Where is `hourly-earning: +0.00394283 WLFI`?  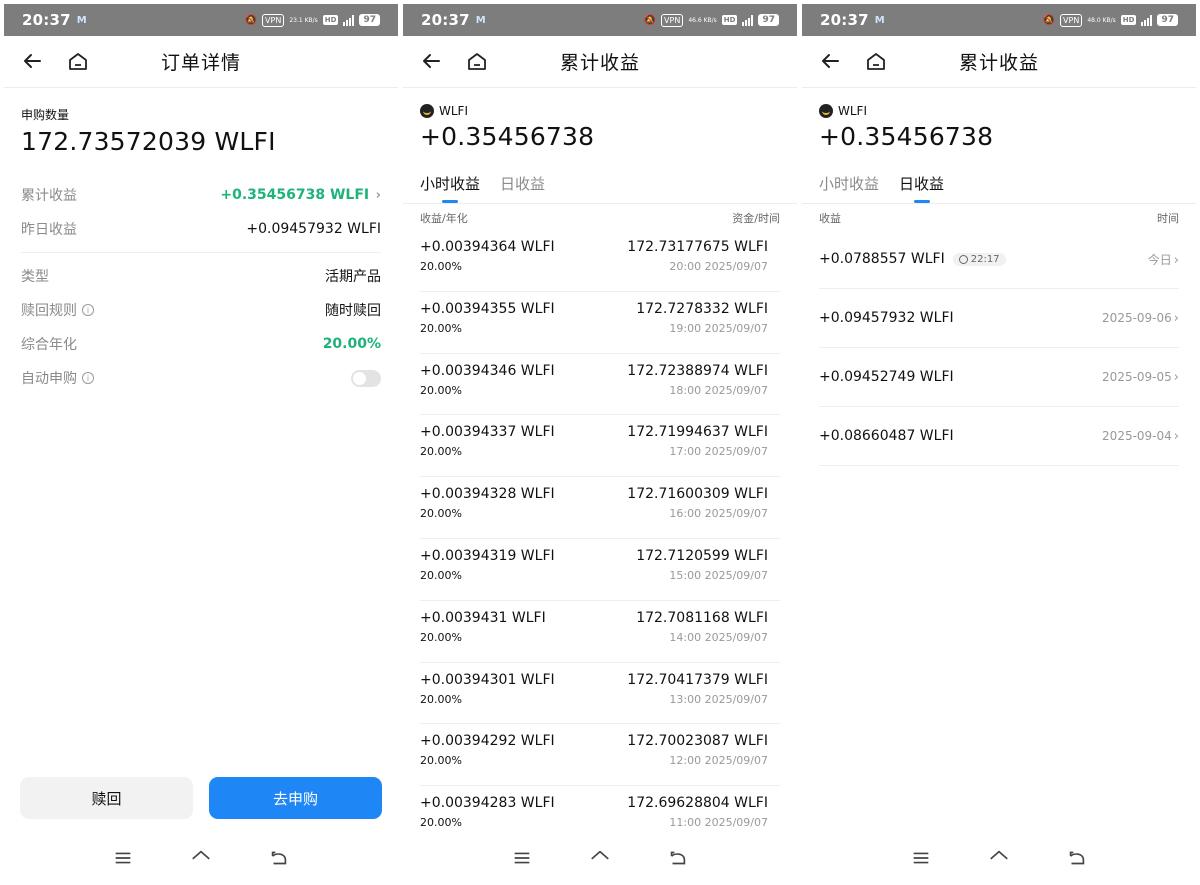
hourly-earning: +0.00394283 WLFI is located at coordinates (487, 803).